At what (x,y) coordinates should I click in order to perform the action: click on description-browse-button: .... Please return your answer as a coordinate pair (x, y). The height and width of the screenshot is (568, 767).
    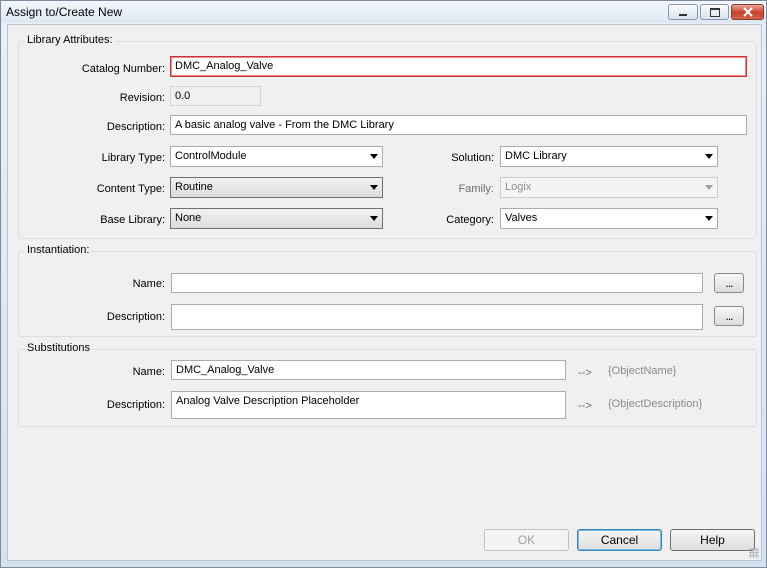
    Looking at the image, I should click on (729, 316).